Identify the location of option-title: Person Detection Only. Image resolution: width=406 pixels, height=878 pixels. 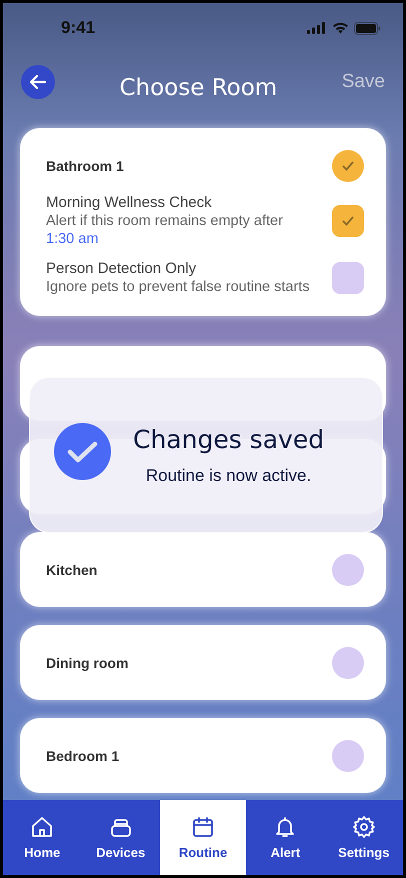
(122, 269).